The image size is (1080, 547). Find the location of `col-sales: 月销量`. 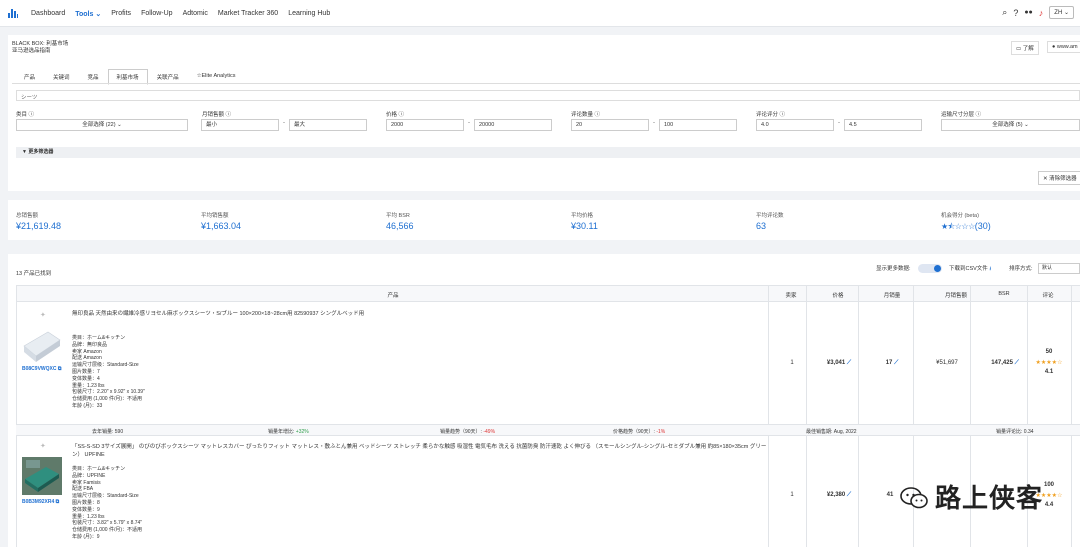

col-sales: 月销量 is located at coordinates (892, 295).